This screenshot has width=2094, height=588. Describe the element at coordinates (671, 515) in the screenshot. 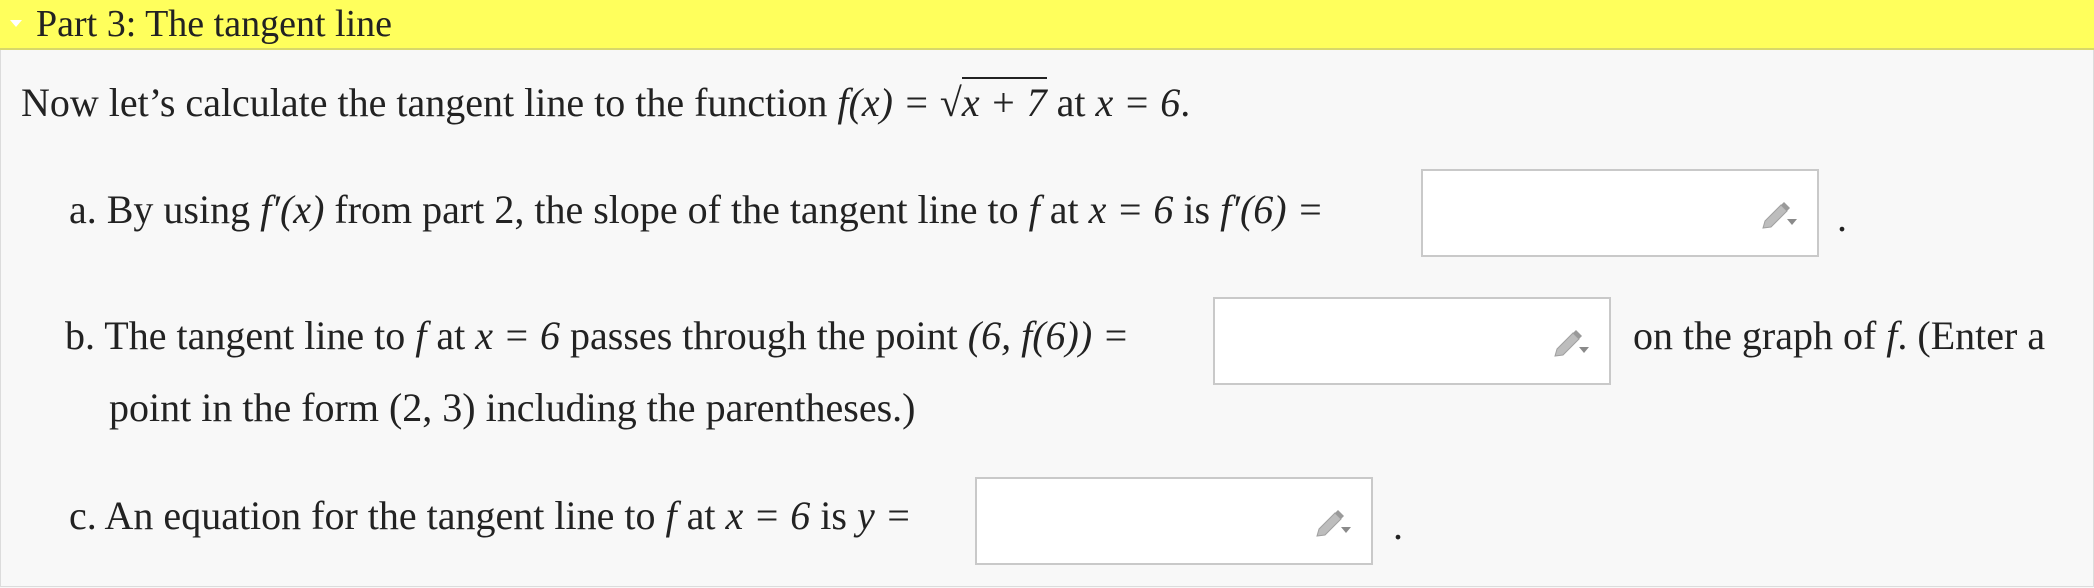

I see `part-c-math-f: f` at that location.